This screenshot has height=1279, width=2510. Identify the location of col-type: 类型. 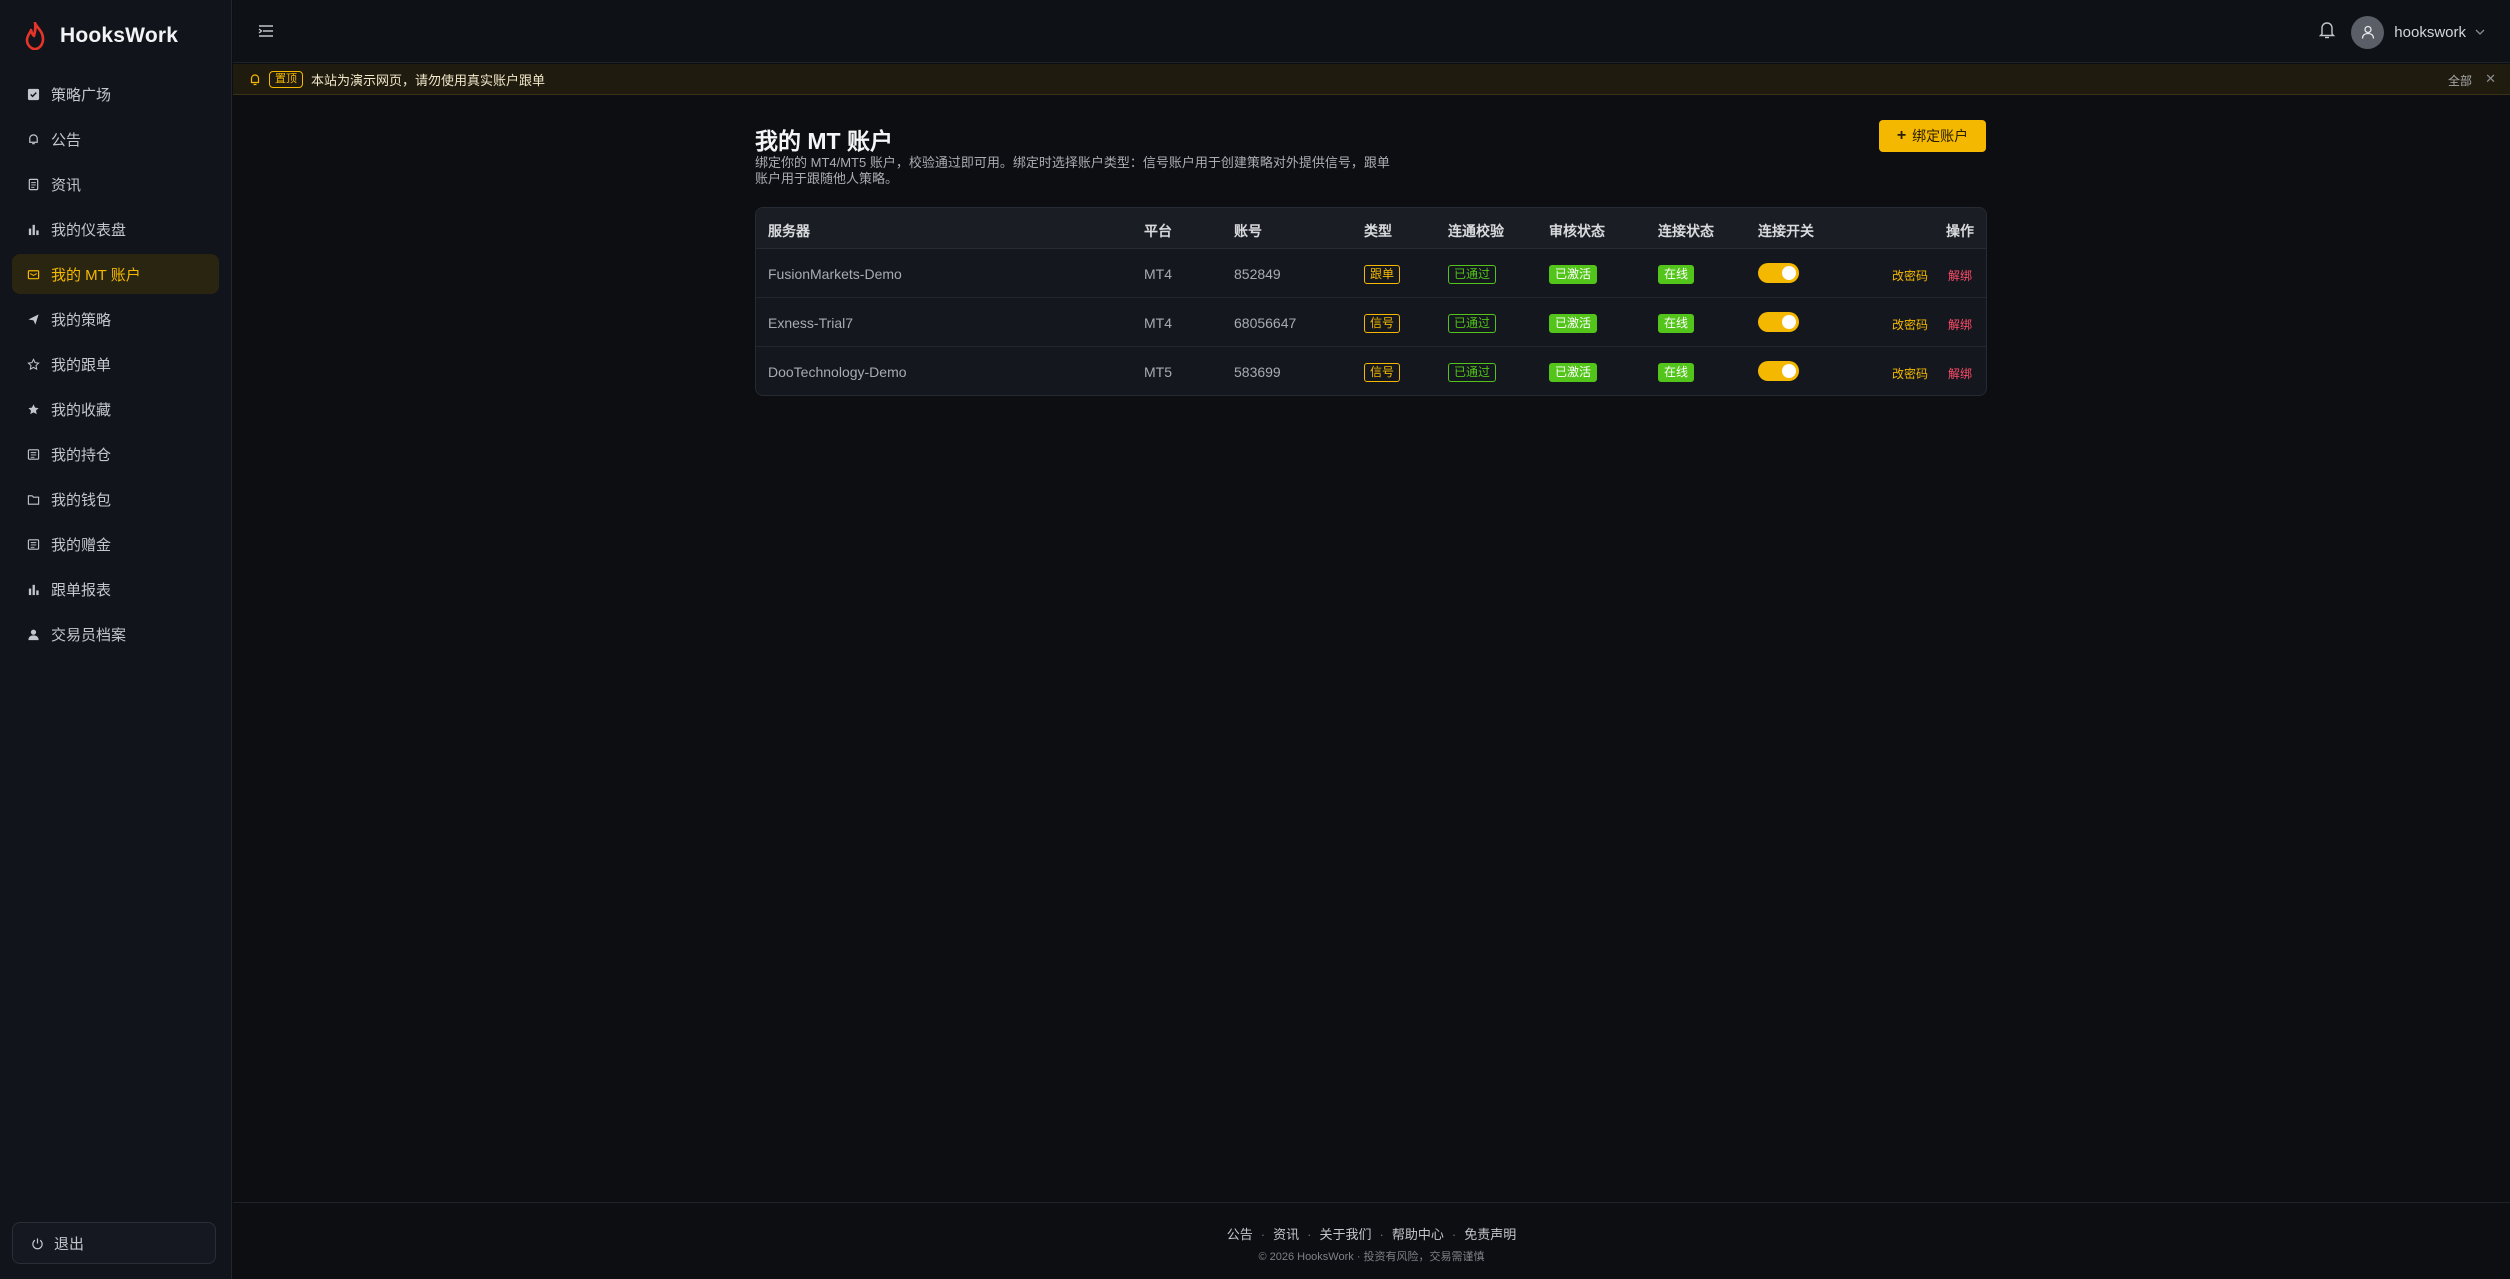
(1378, 231).